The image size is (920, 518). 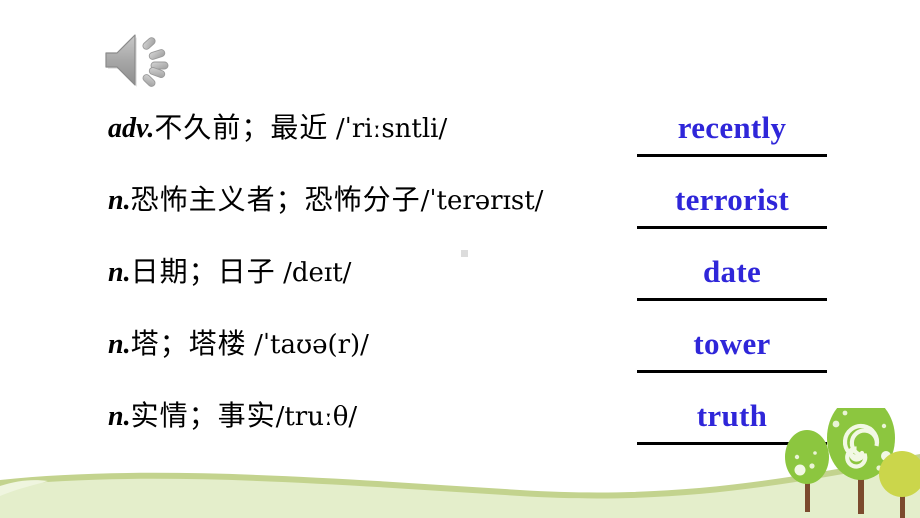 I want to click on answer-blank: date, so click(x=732, y=275).